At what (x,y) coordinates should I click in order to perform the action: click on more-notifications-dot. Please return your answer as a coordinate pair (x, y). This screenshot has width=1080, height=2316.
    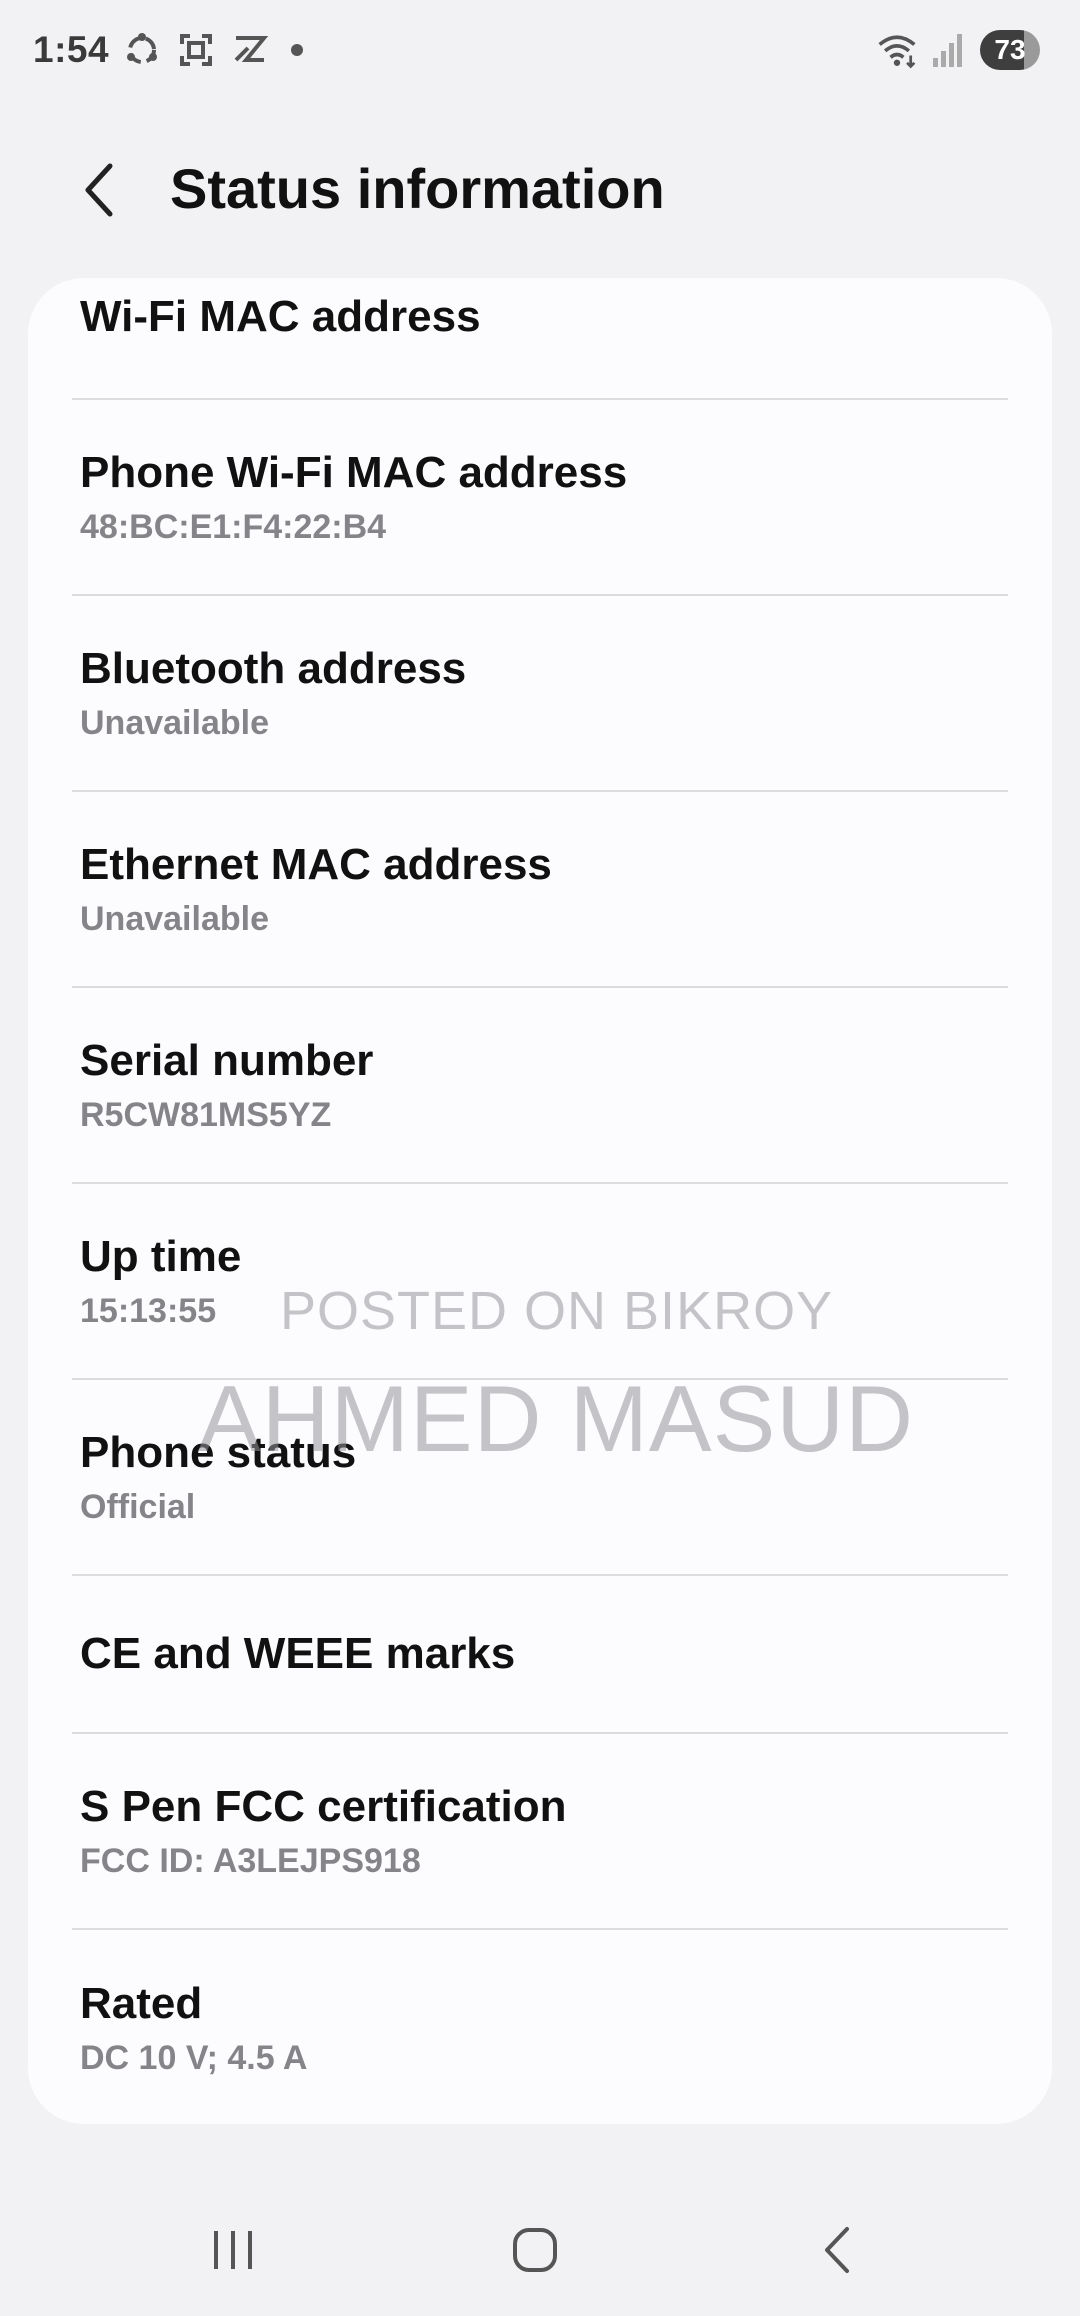
    Looking at the image, I should click on (297, 50).